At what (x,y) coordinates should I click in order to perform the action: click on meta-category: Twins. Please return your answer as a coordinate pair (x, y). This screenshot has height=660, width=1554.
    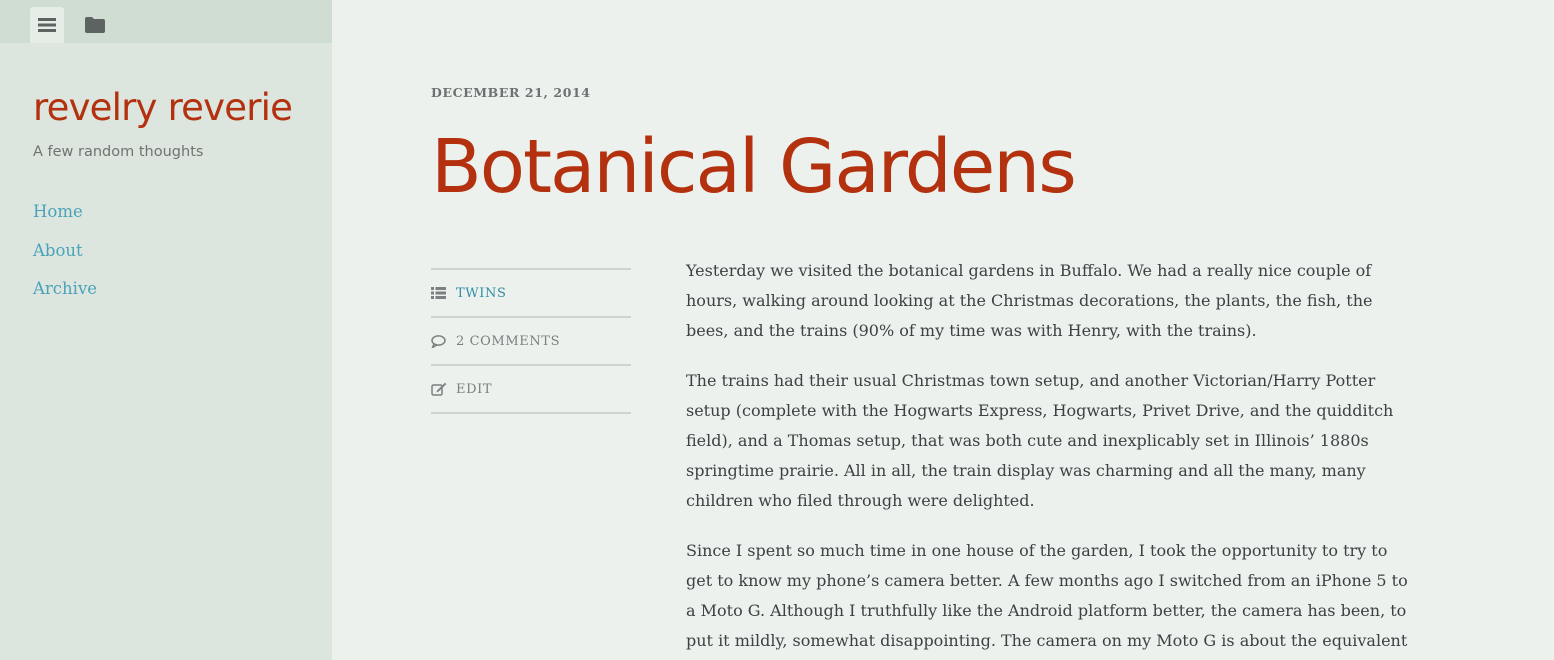
    Looking at the image, I should click on (531, 294).